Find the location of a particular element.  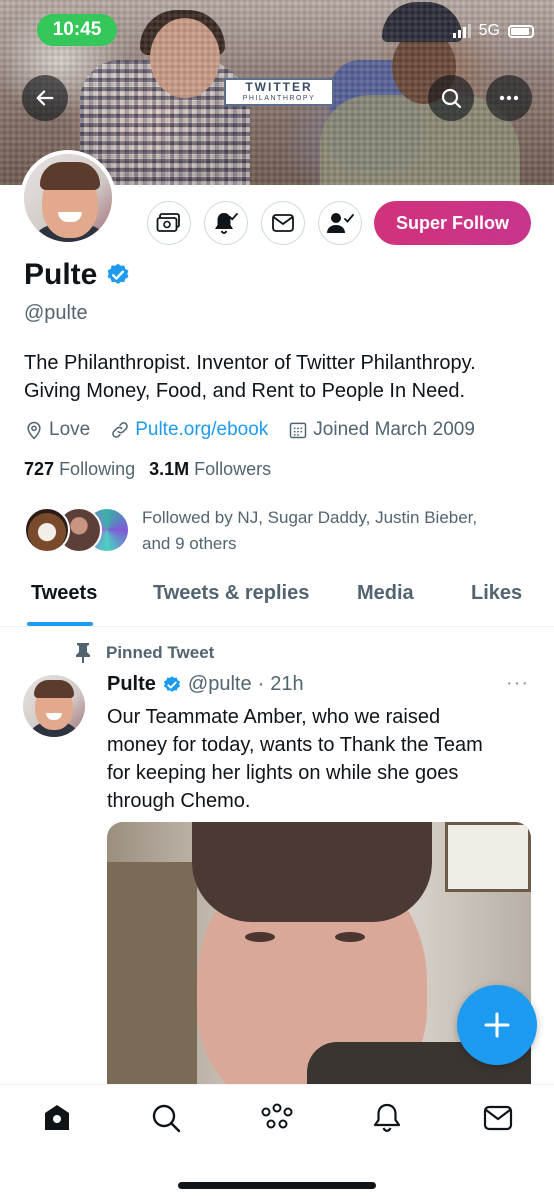

more-horizontal-icon is located at coordinates (509, 98).